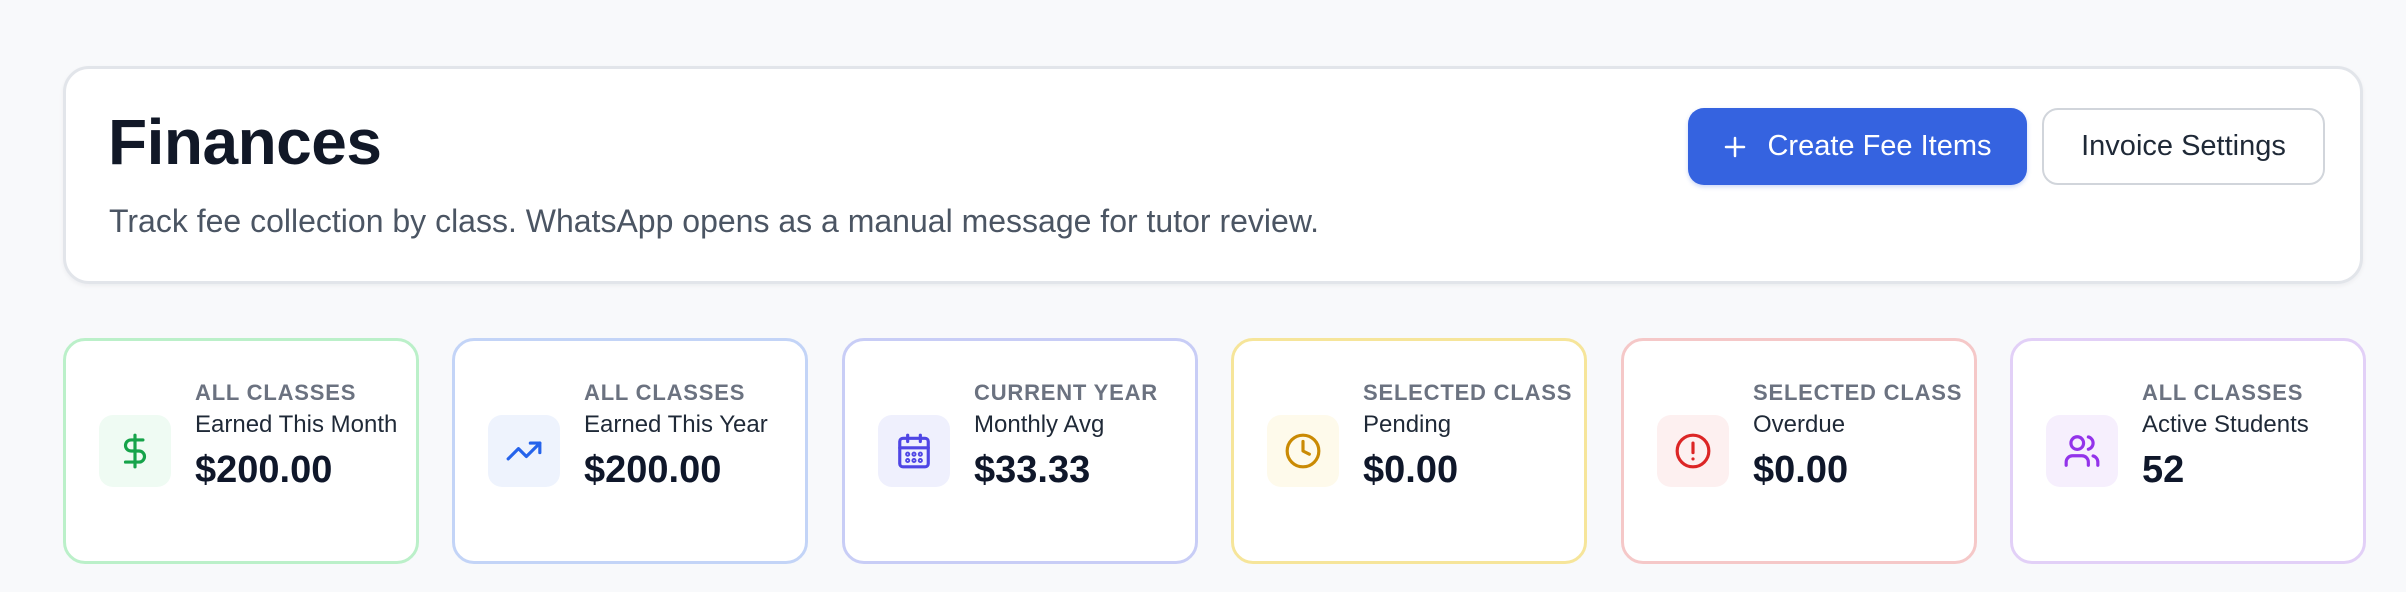 The width and height of the screenshot is (2406, 592). Describe the element at coordinates (2225, 424) in the screenshot. I see `stat-label: Active Students` at that location.